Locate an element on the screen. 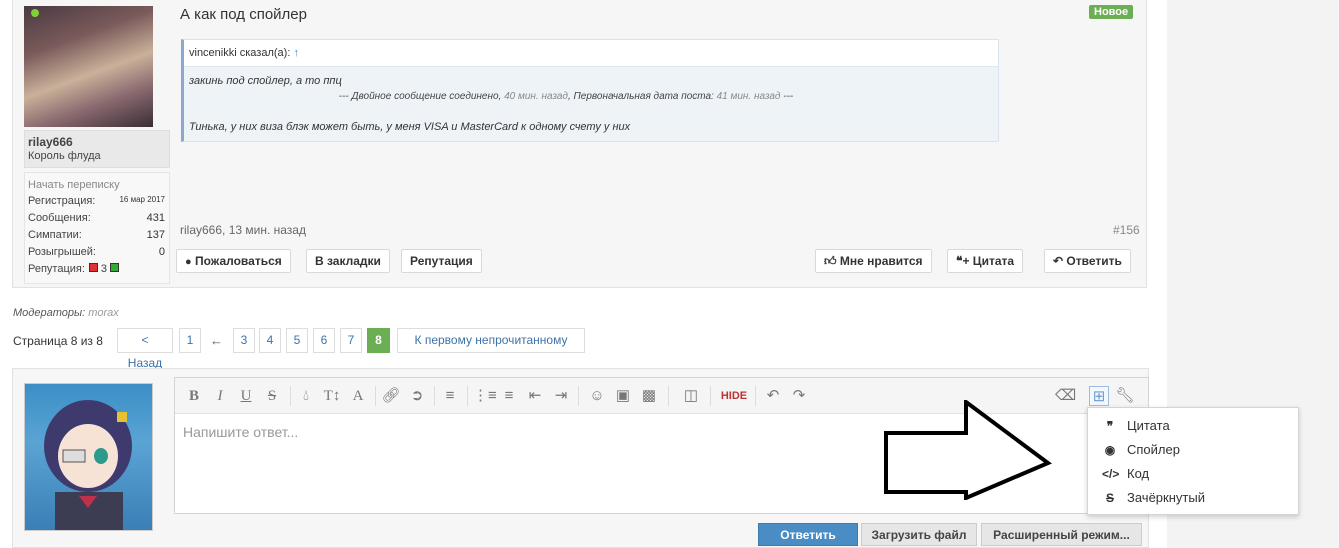  dropdown-label: Цитата is located at coordinates (1148, 425).